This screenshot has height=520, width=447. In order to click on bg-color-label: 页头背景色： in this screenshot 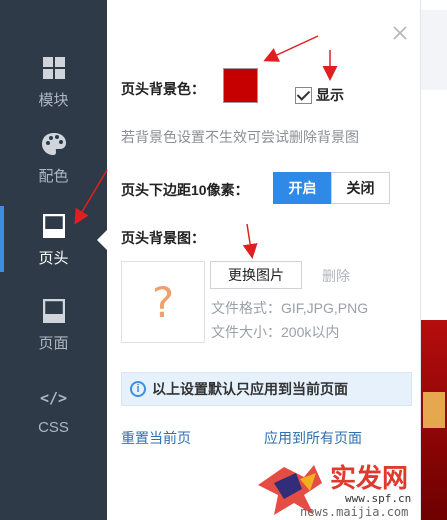, I will do `click(163, 89)`.